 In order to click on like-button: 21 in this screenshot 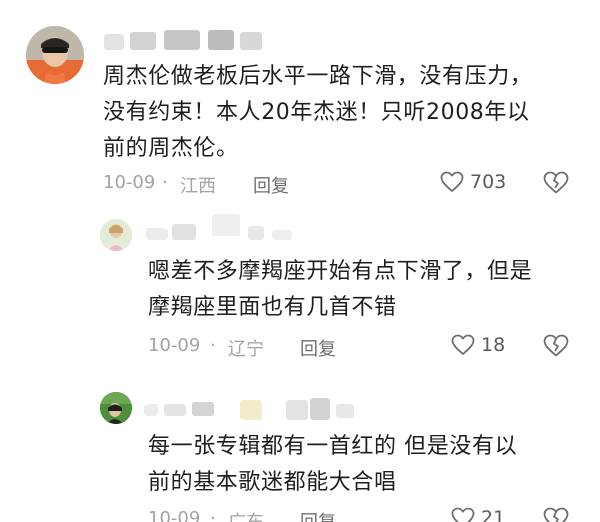, I will do `click(478, 514)`.